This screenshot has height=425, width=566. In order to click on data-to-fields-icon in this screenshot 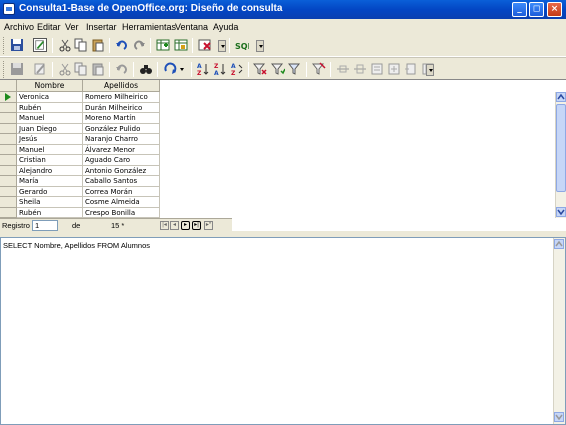, I will do `click(360, 69)`.